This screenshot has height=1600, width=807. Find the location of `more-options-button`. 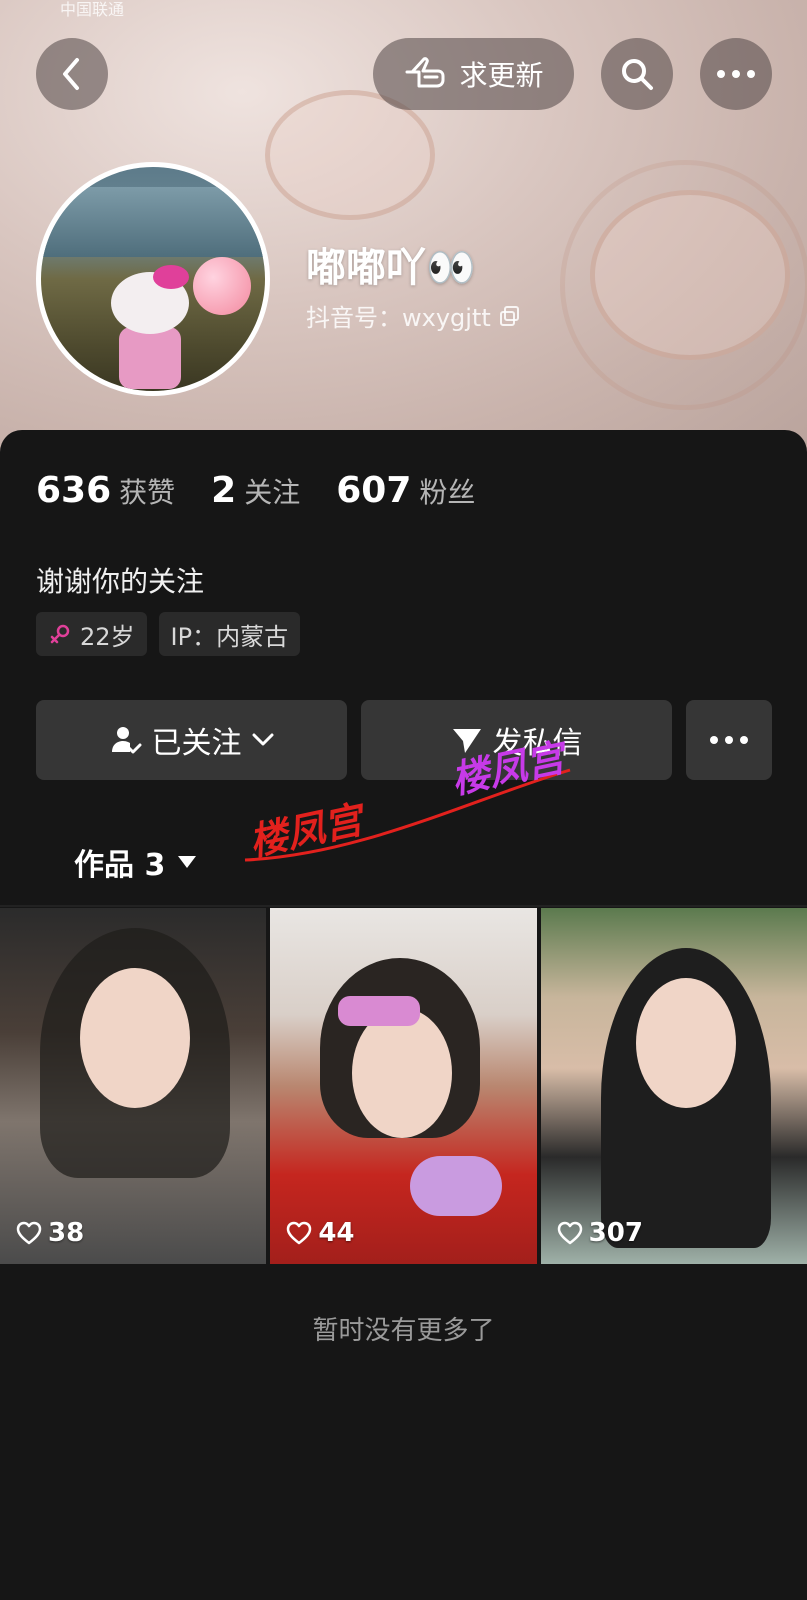

more-options-button is located at coordinates (736, 74).